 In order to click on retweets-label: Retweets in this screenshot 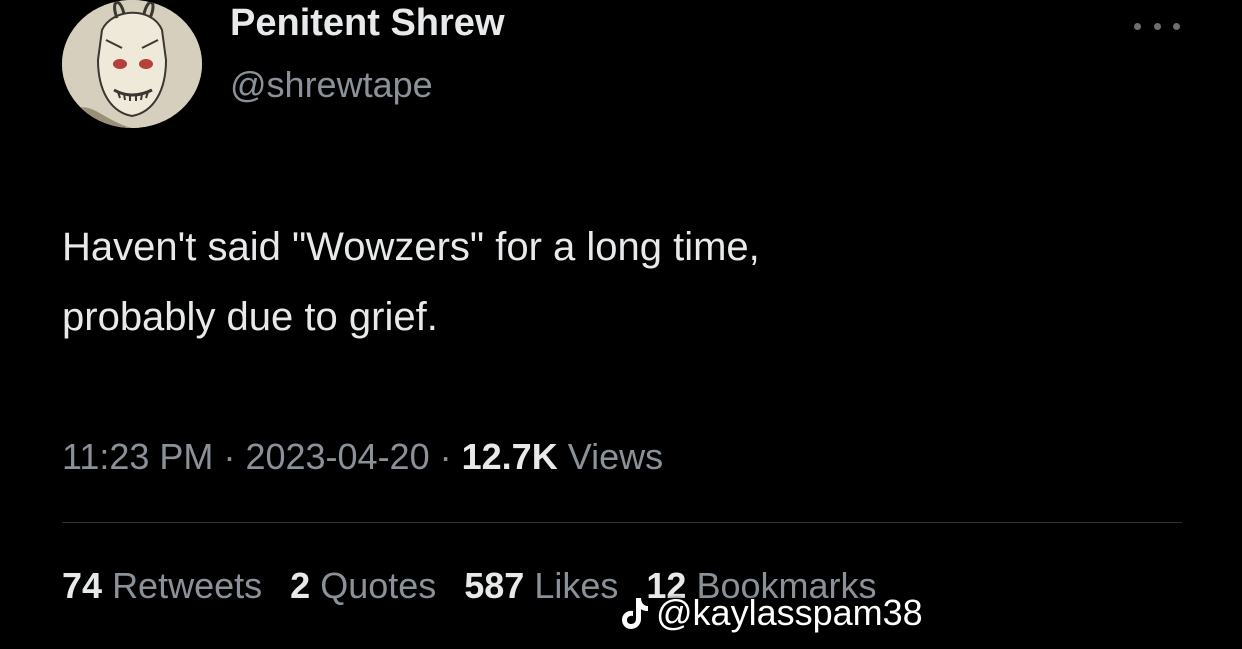, I will do `click(187, 585)`.